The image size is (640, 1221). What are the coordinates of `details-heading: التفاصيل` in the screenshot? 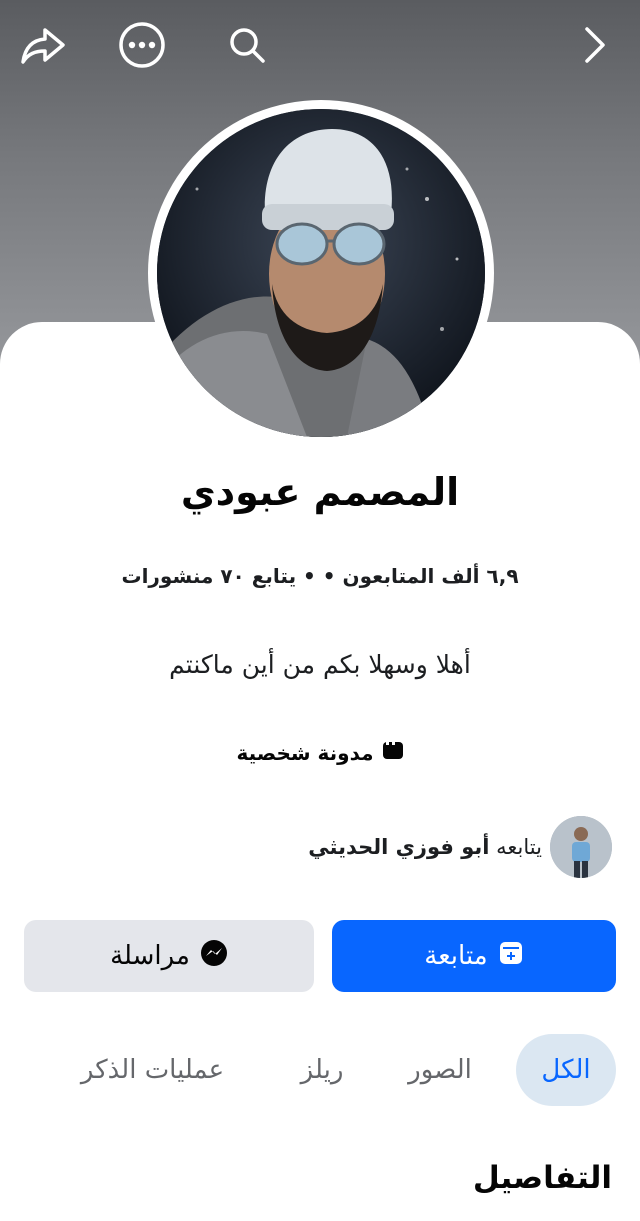 It's located at (542, 1178).